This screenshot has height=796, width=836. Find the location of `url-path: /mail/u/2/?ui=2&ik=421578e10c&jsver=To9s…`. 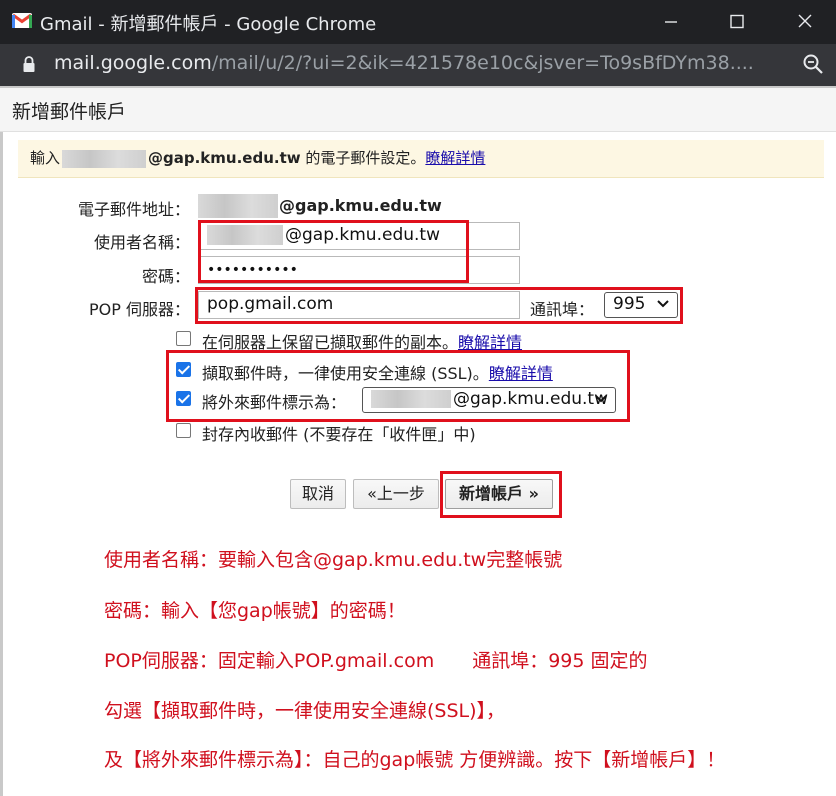

url-path: /mail/u/2/?ui=2&ik=421578e10c&jsver=To9s… is located at coordinates (482, 63).